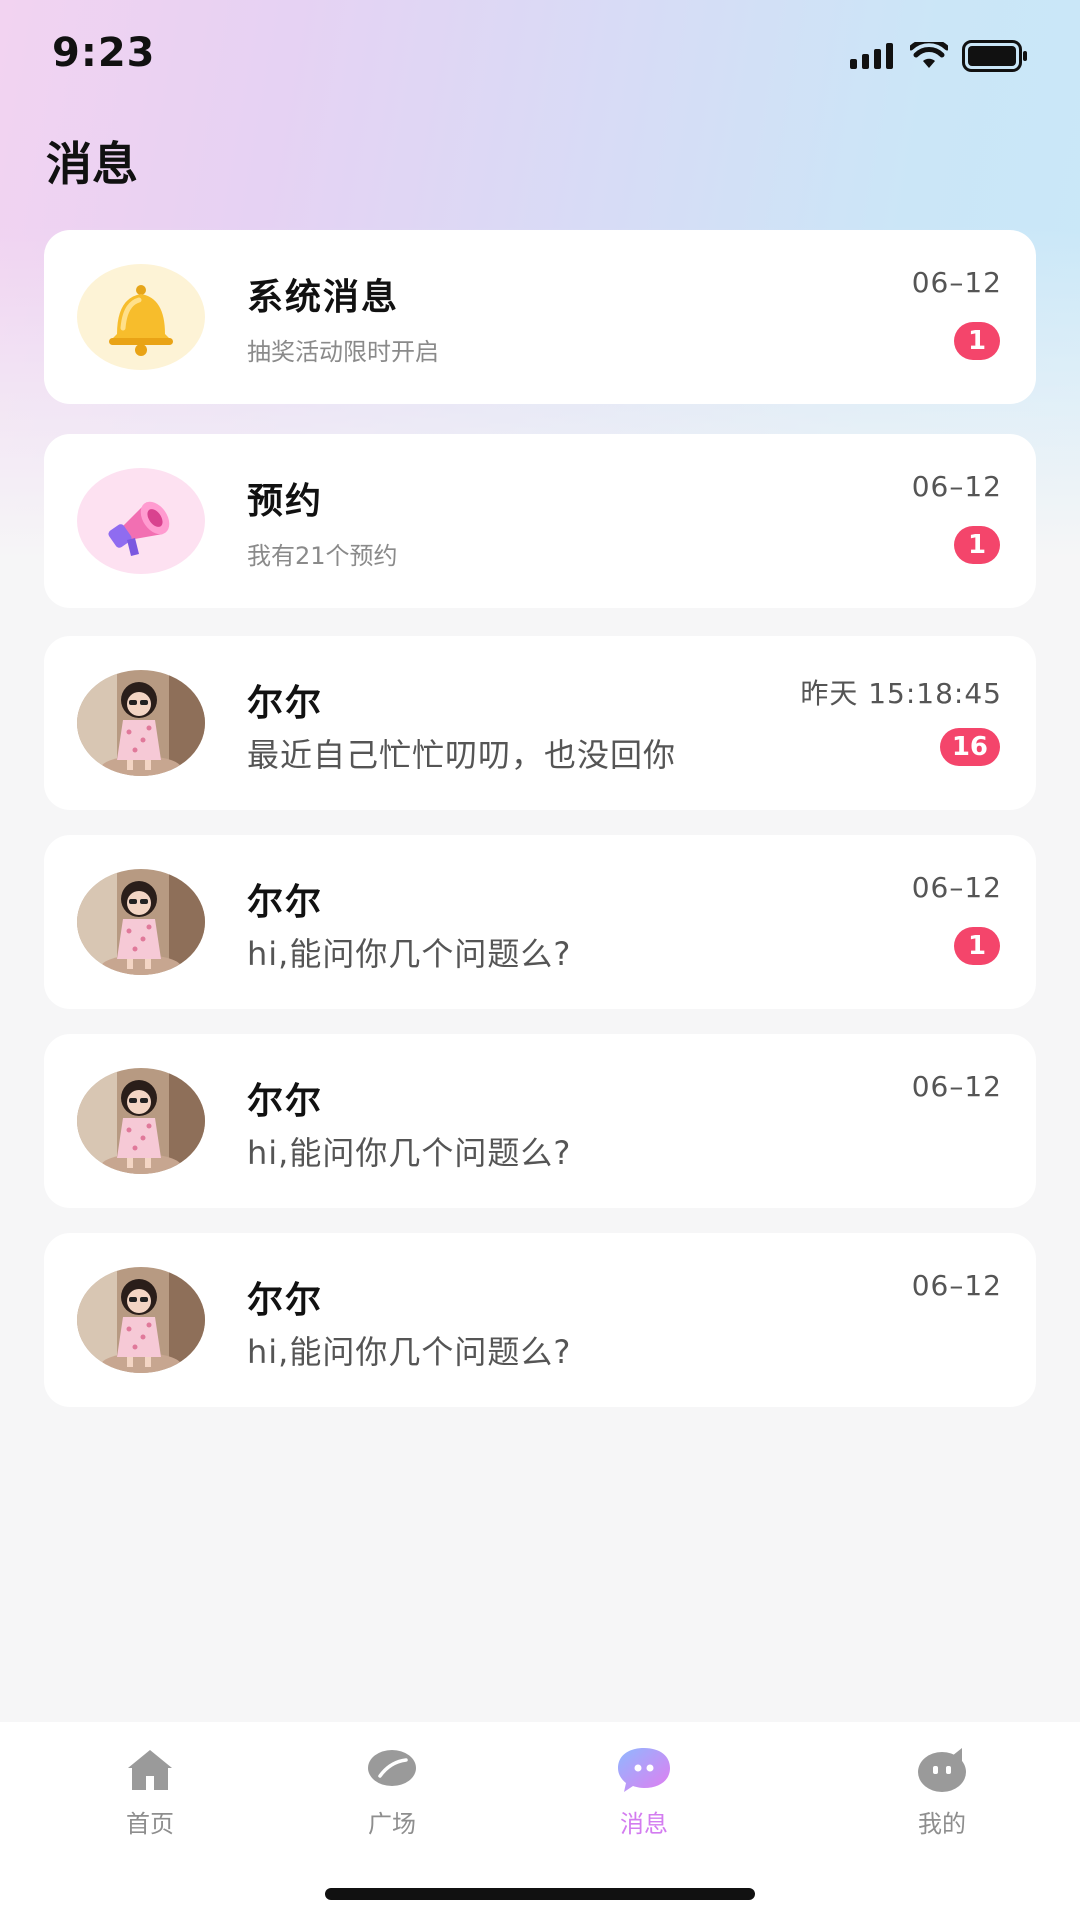 Image resolution: width=1080 pixels, height=1920 pixels. I want to click on message-item: 尔尔 hi,能问你几个问题么? 06–12 1, so click(540, 922).